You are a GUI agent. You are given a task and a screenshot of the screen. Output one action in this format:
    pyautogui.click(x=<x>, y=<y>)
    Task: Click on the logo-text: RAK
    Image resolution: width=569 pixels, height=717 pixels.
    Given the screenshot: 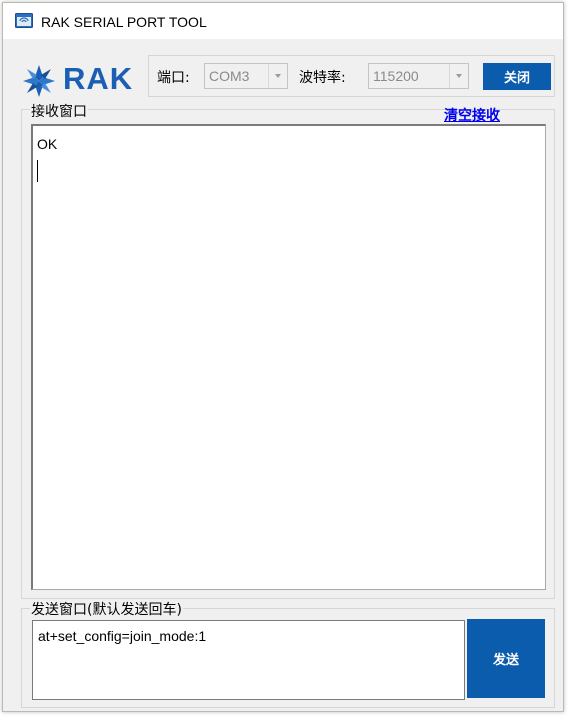 What is the action you would take?
    pyautogui.click(x=98, y=78)
    